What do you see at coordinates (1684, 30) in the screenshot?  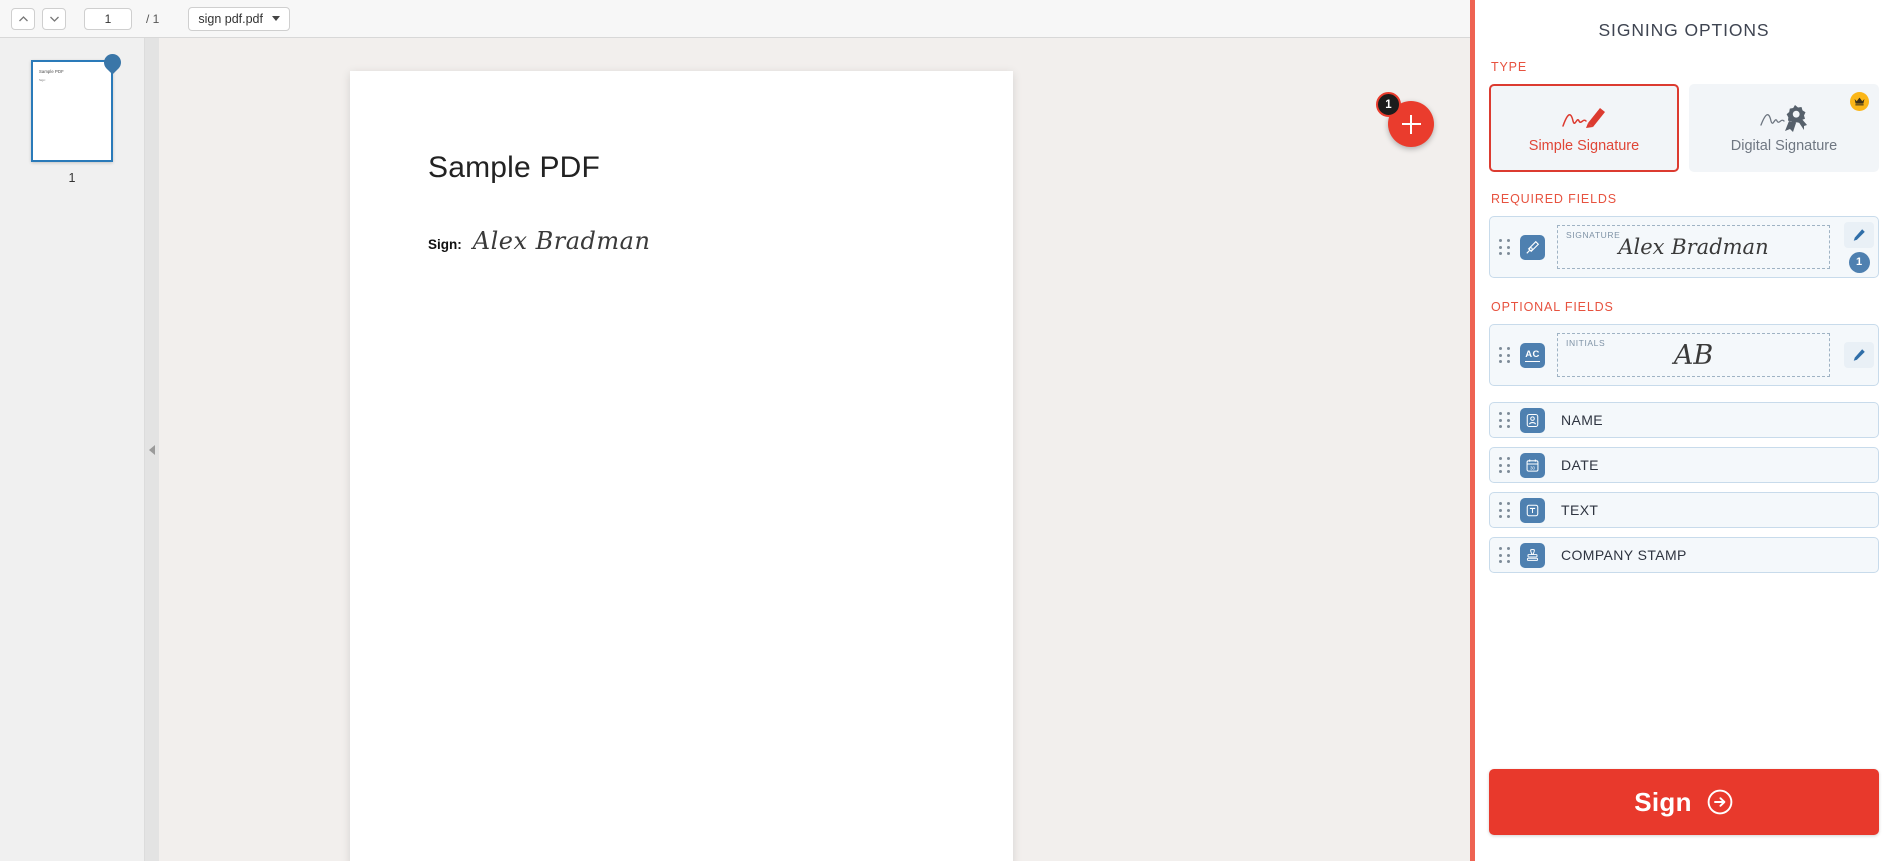 I see `panel-title: SIGNING OPTIONS` at bounding box center [1684, 30].